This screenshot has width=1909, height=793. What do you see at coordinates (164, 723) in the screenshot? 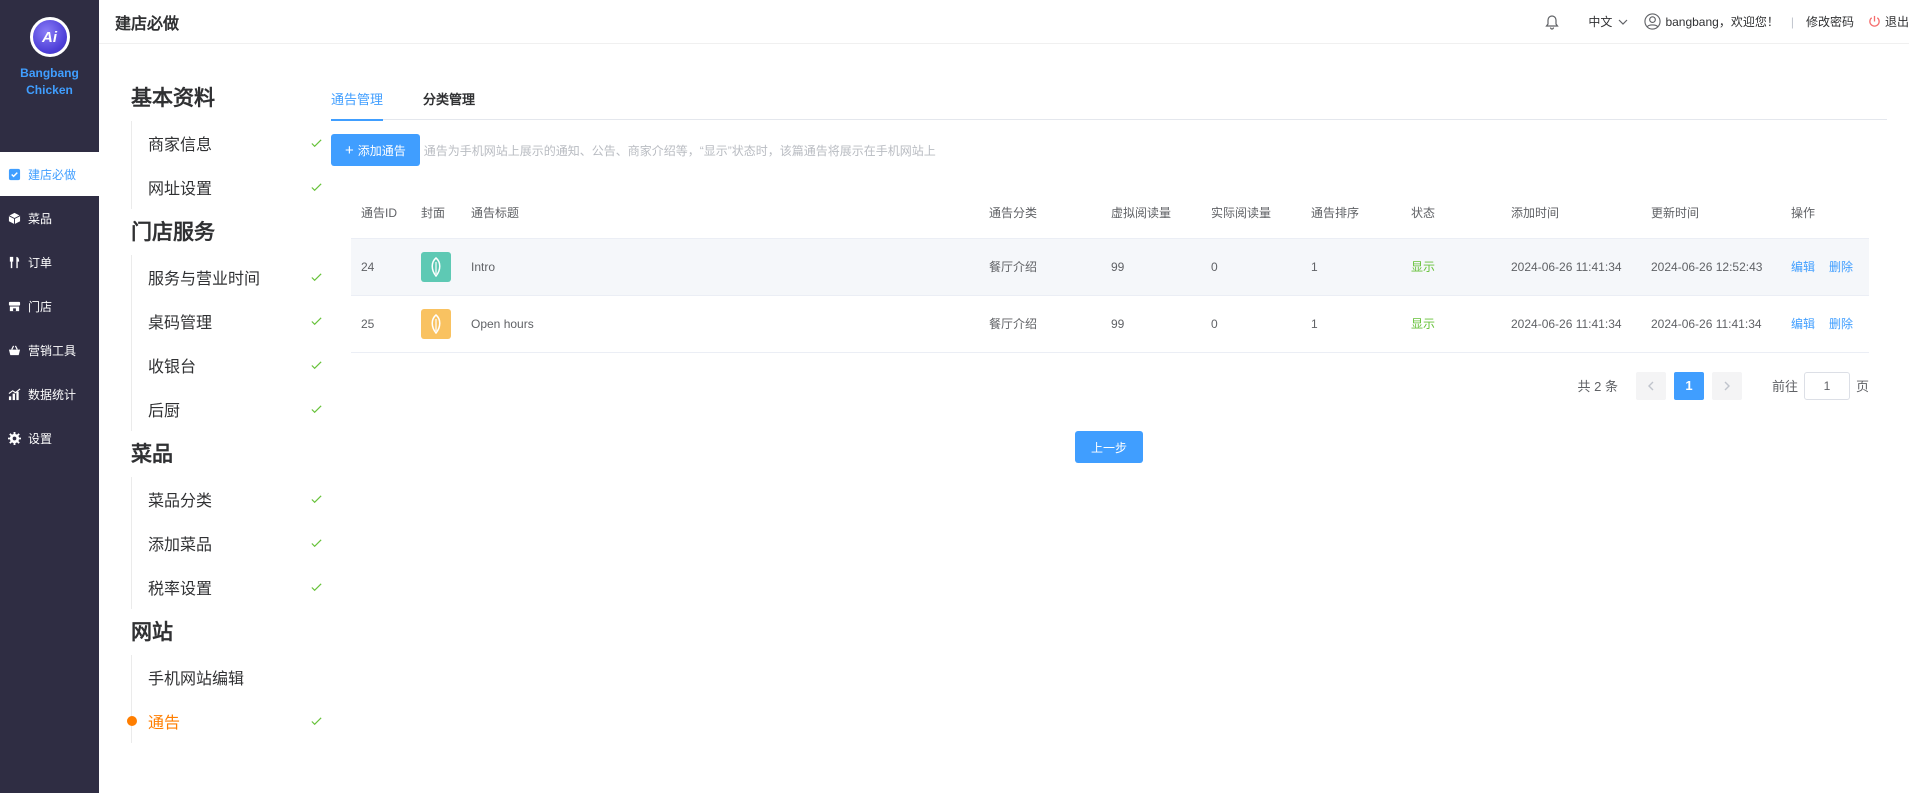
I see `step-label: 通告` at bounding box center [164, 723].